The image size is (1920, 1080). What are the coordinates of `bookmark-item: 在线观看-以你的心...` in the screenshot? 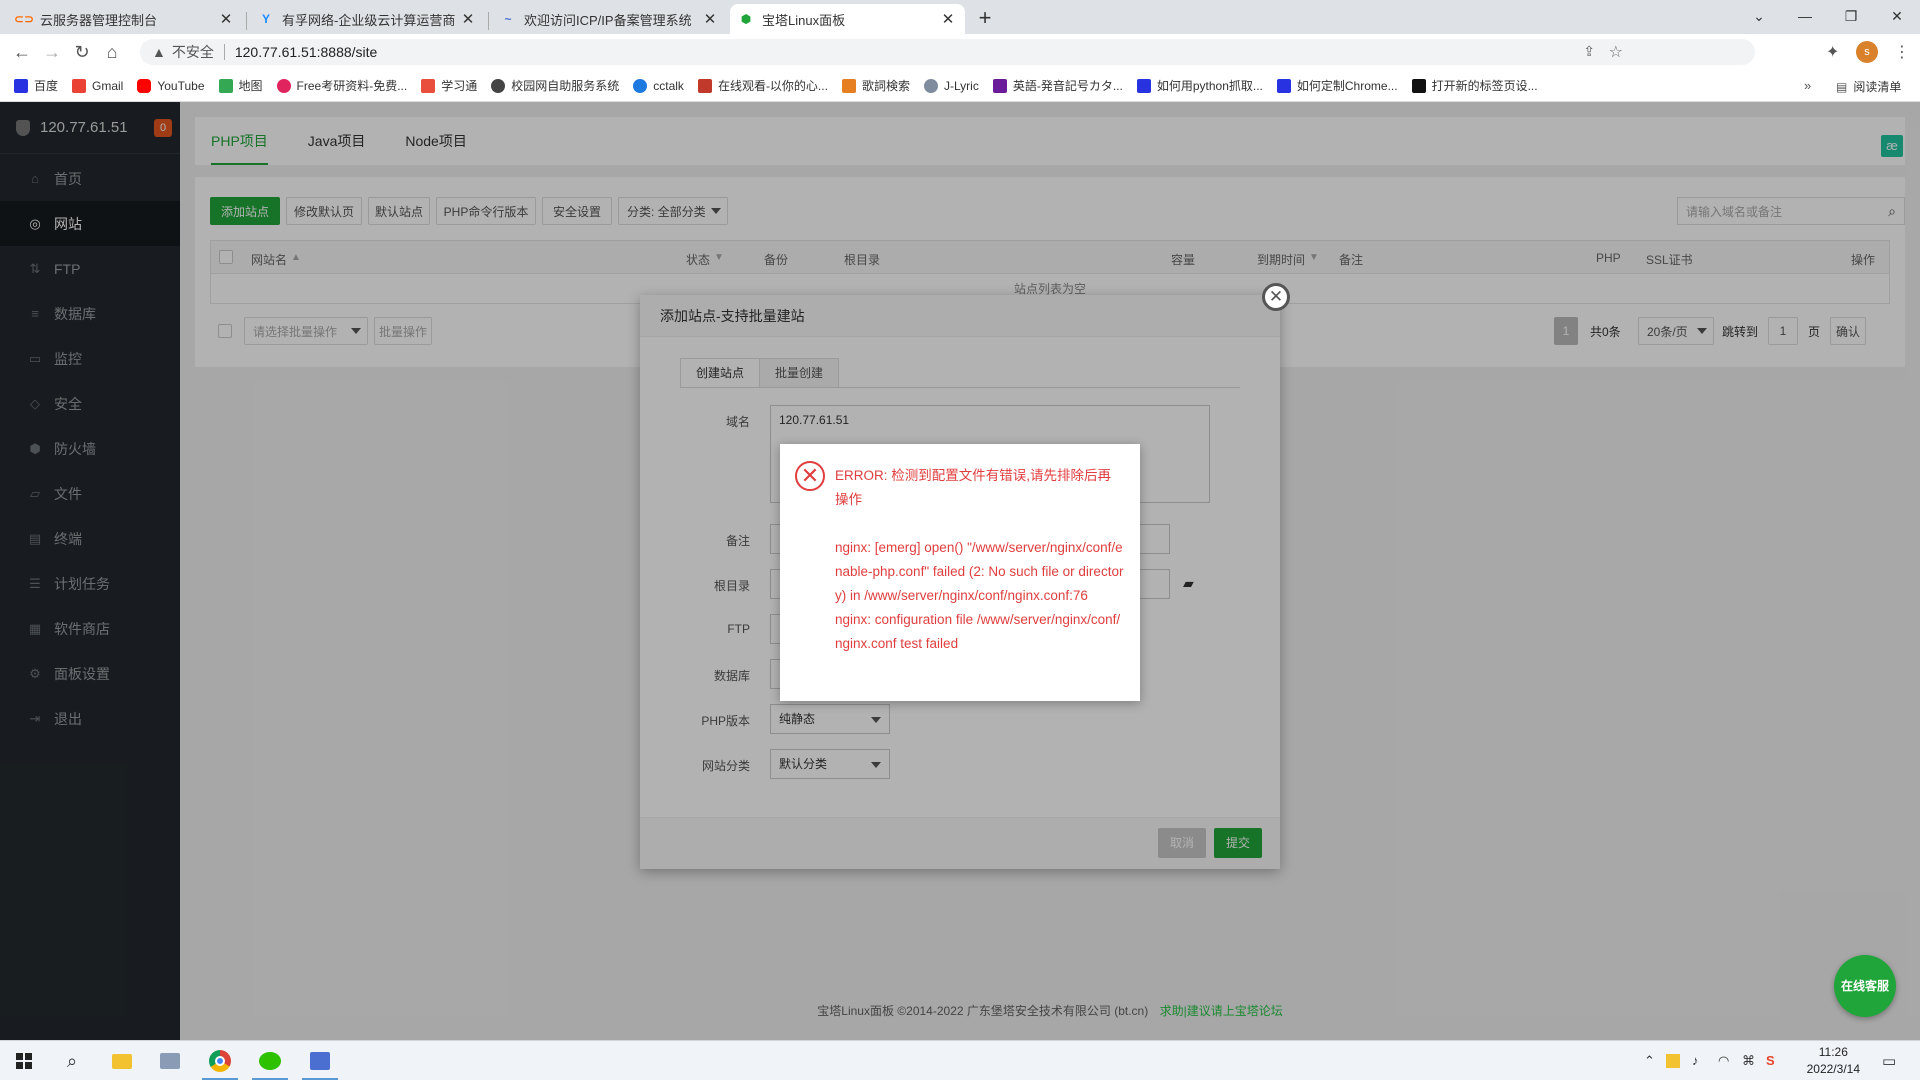 It's located at (762, 85).